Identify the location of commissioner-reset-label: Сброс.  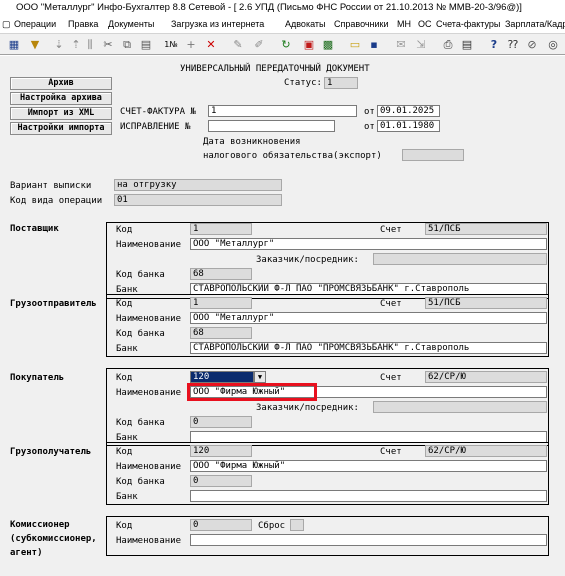
(272, 526).